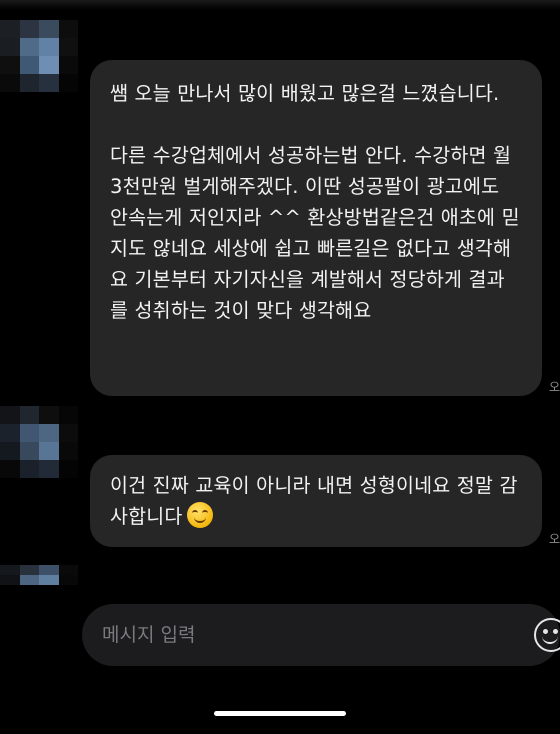  I want to click on message-bubble: 이건 진짜 교육이 아니라 내면 성형이네요 정말 감사합니다, so click(316, 501).